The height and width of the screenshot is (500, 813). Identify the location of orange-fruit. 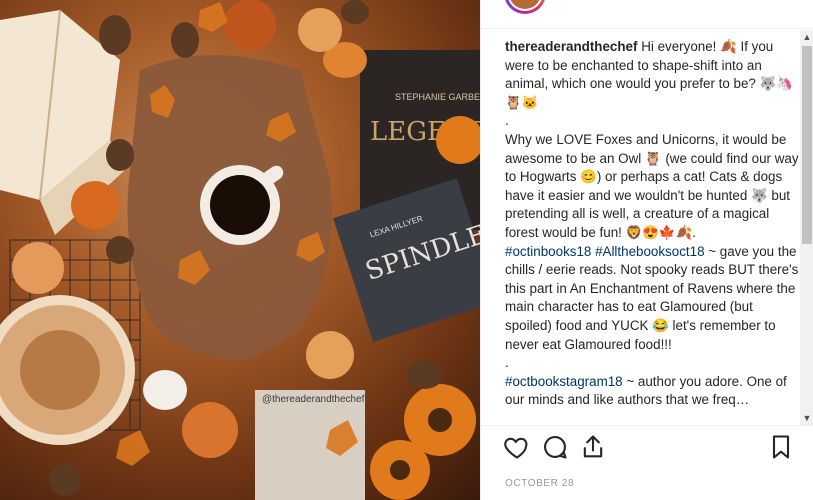
(95, 205).